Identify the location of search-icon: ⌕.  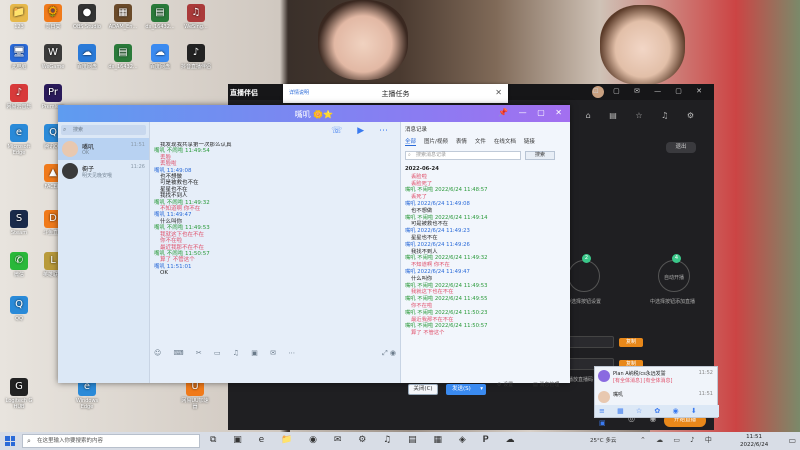
(29, 441).